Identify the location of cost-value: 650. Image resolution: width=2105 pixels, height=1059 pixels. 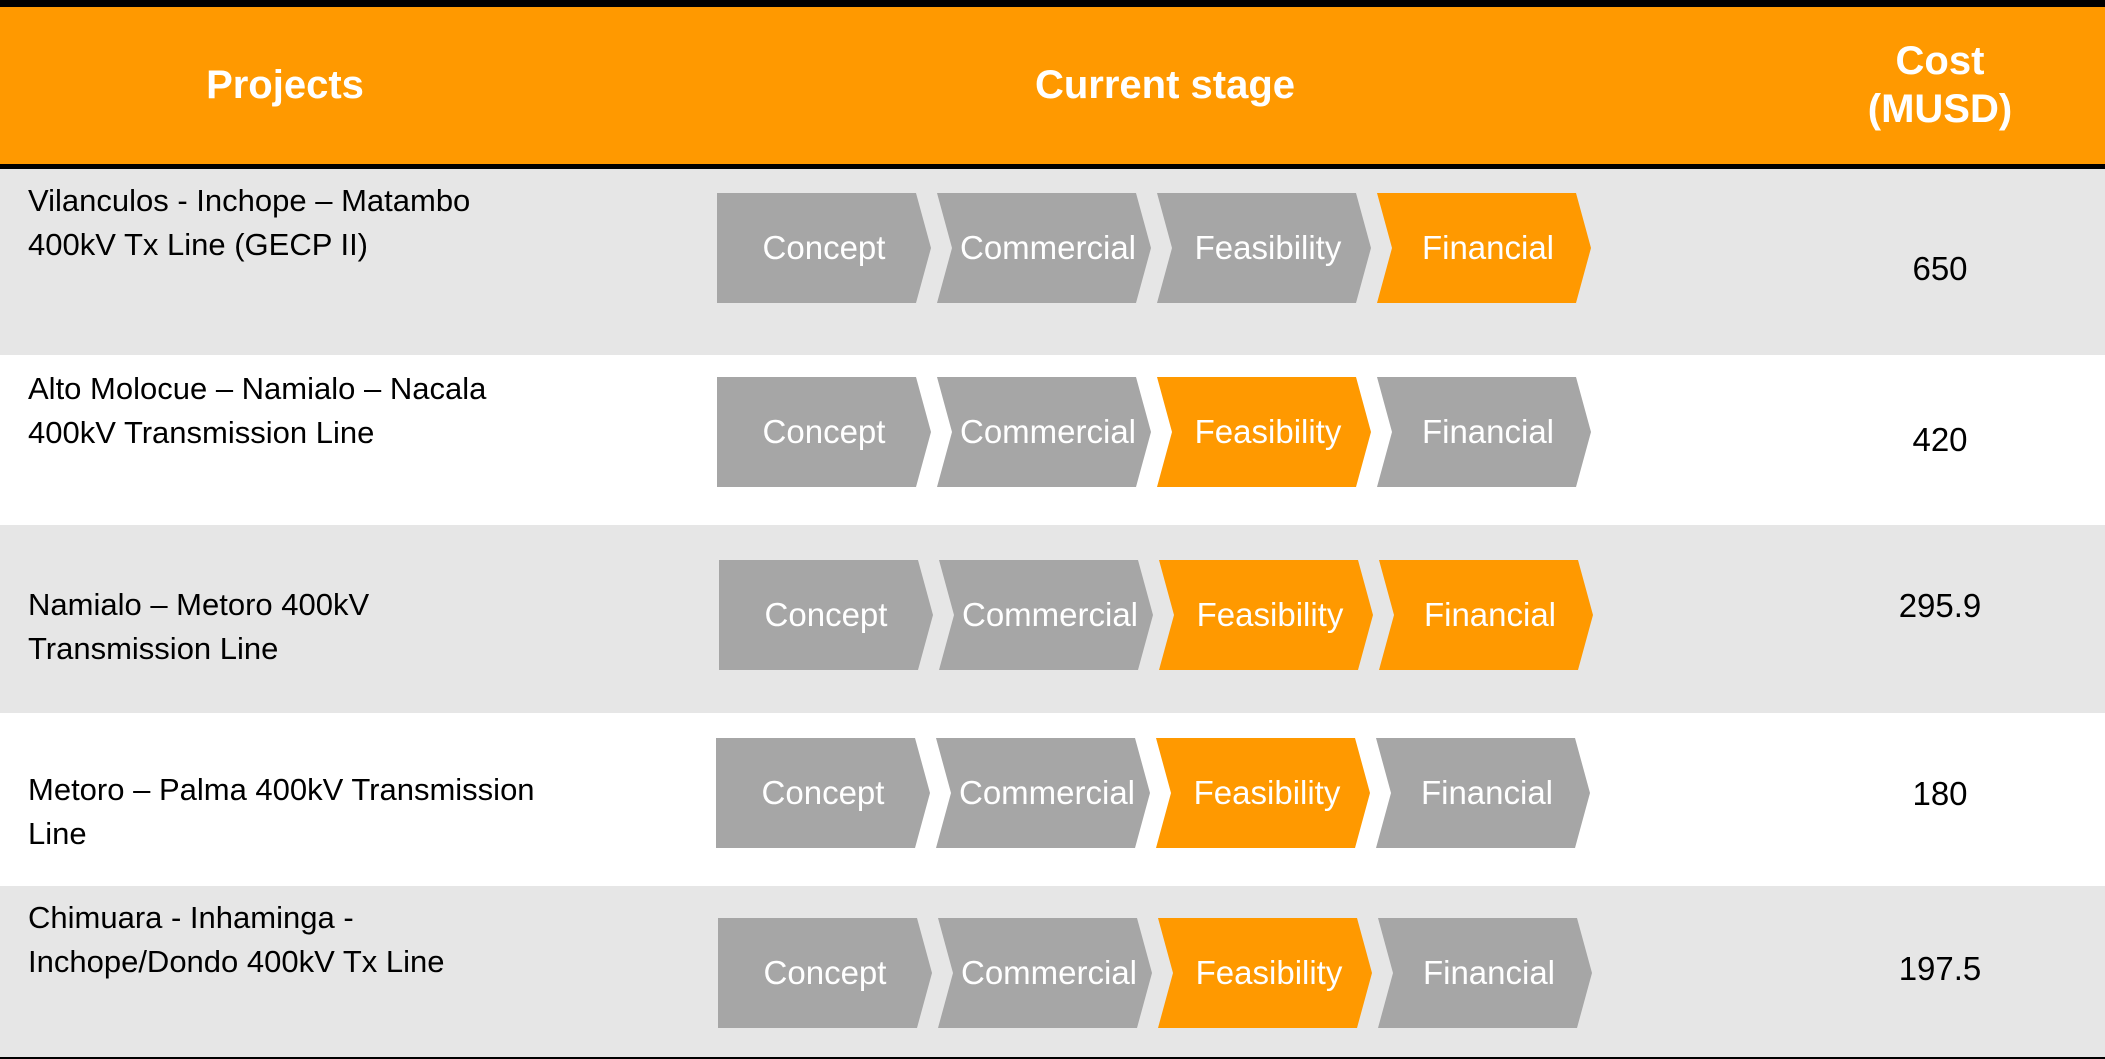
(1940, 268).